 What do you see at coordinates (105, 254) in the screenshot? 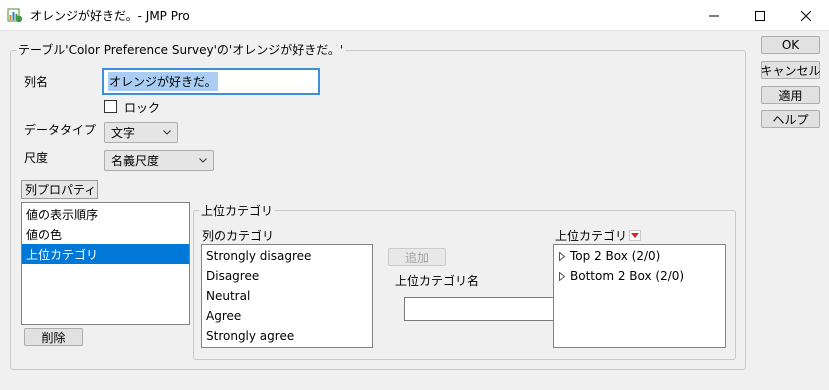
I see `property-item-top-category: 上位カテゴリ` at bounding box center [105, 254].